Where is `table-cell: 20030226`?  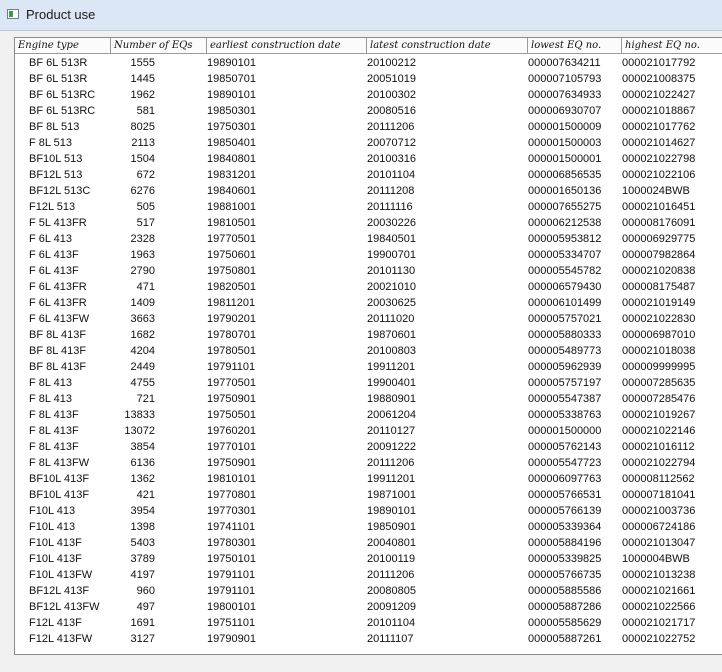
table-cell: 20030226 is located at coordinates (391, 223).